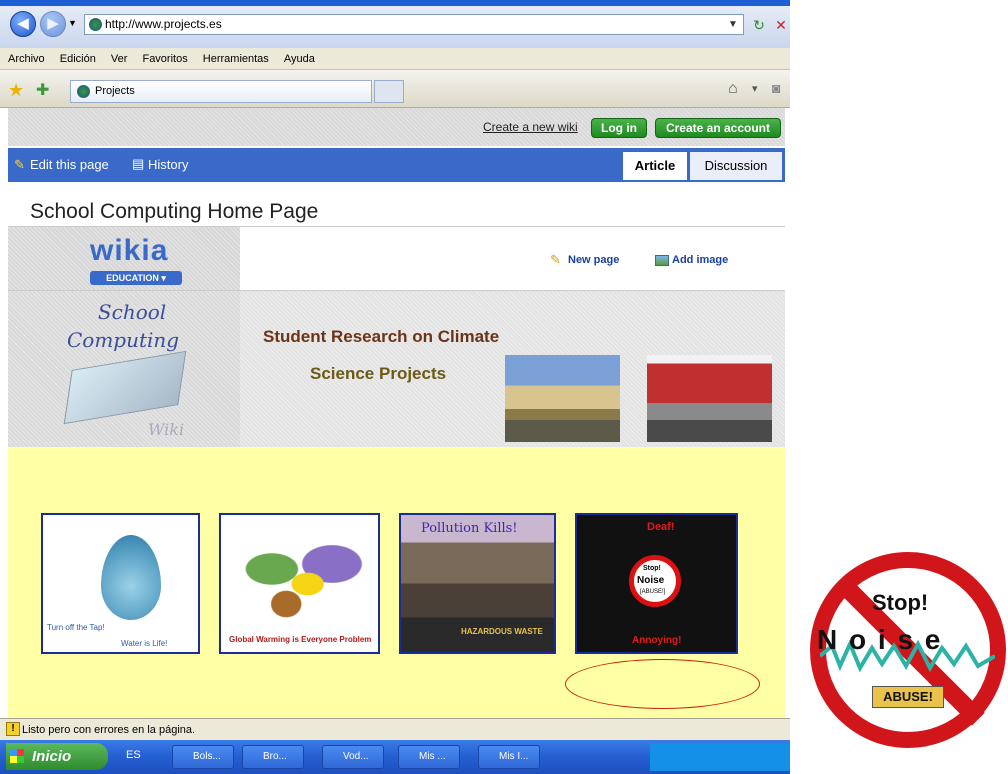  I want to click on highlight-ellipse, so click(662, 684).